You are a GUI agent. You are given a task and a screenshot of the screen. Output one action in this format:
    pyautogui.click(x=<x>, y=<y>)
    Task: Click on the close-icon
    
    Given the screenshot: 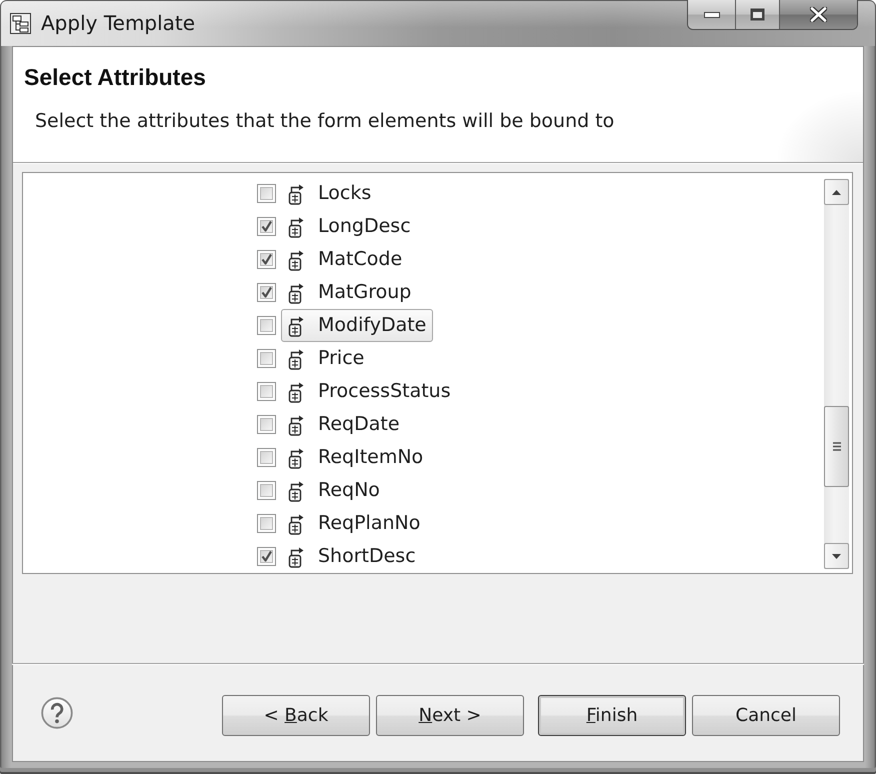 What is the action you would take?
    pyautogui.click(x=818, y=14)
    